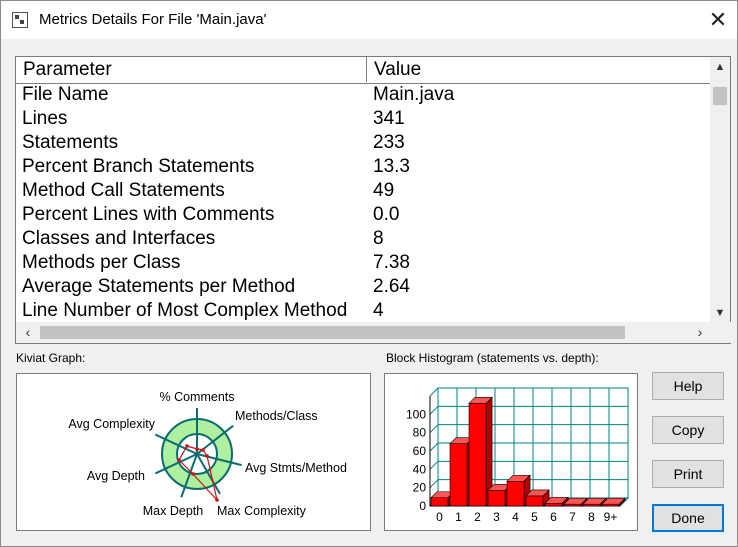 The height and width of the screenshot is (547, 738). I want to click on histogram-x-tick-label: 7, so click(572, 517).